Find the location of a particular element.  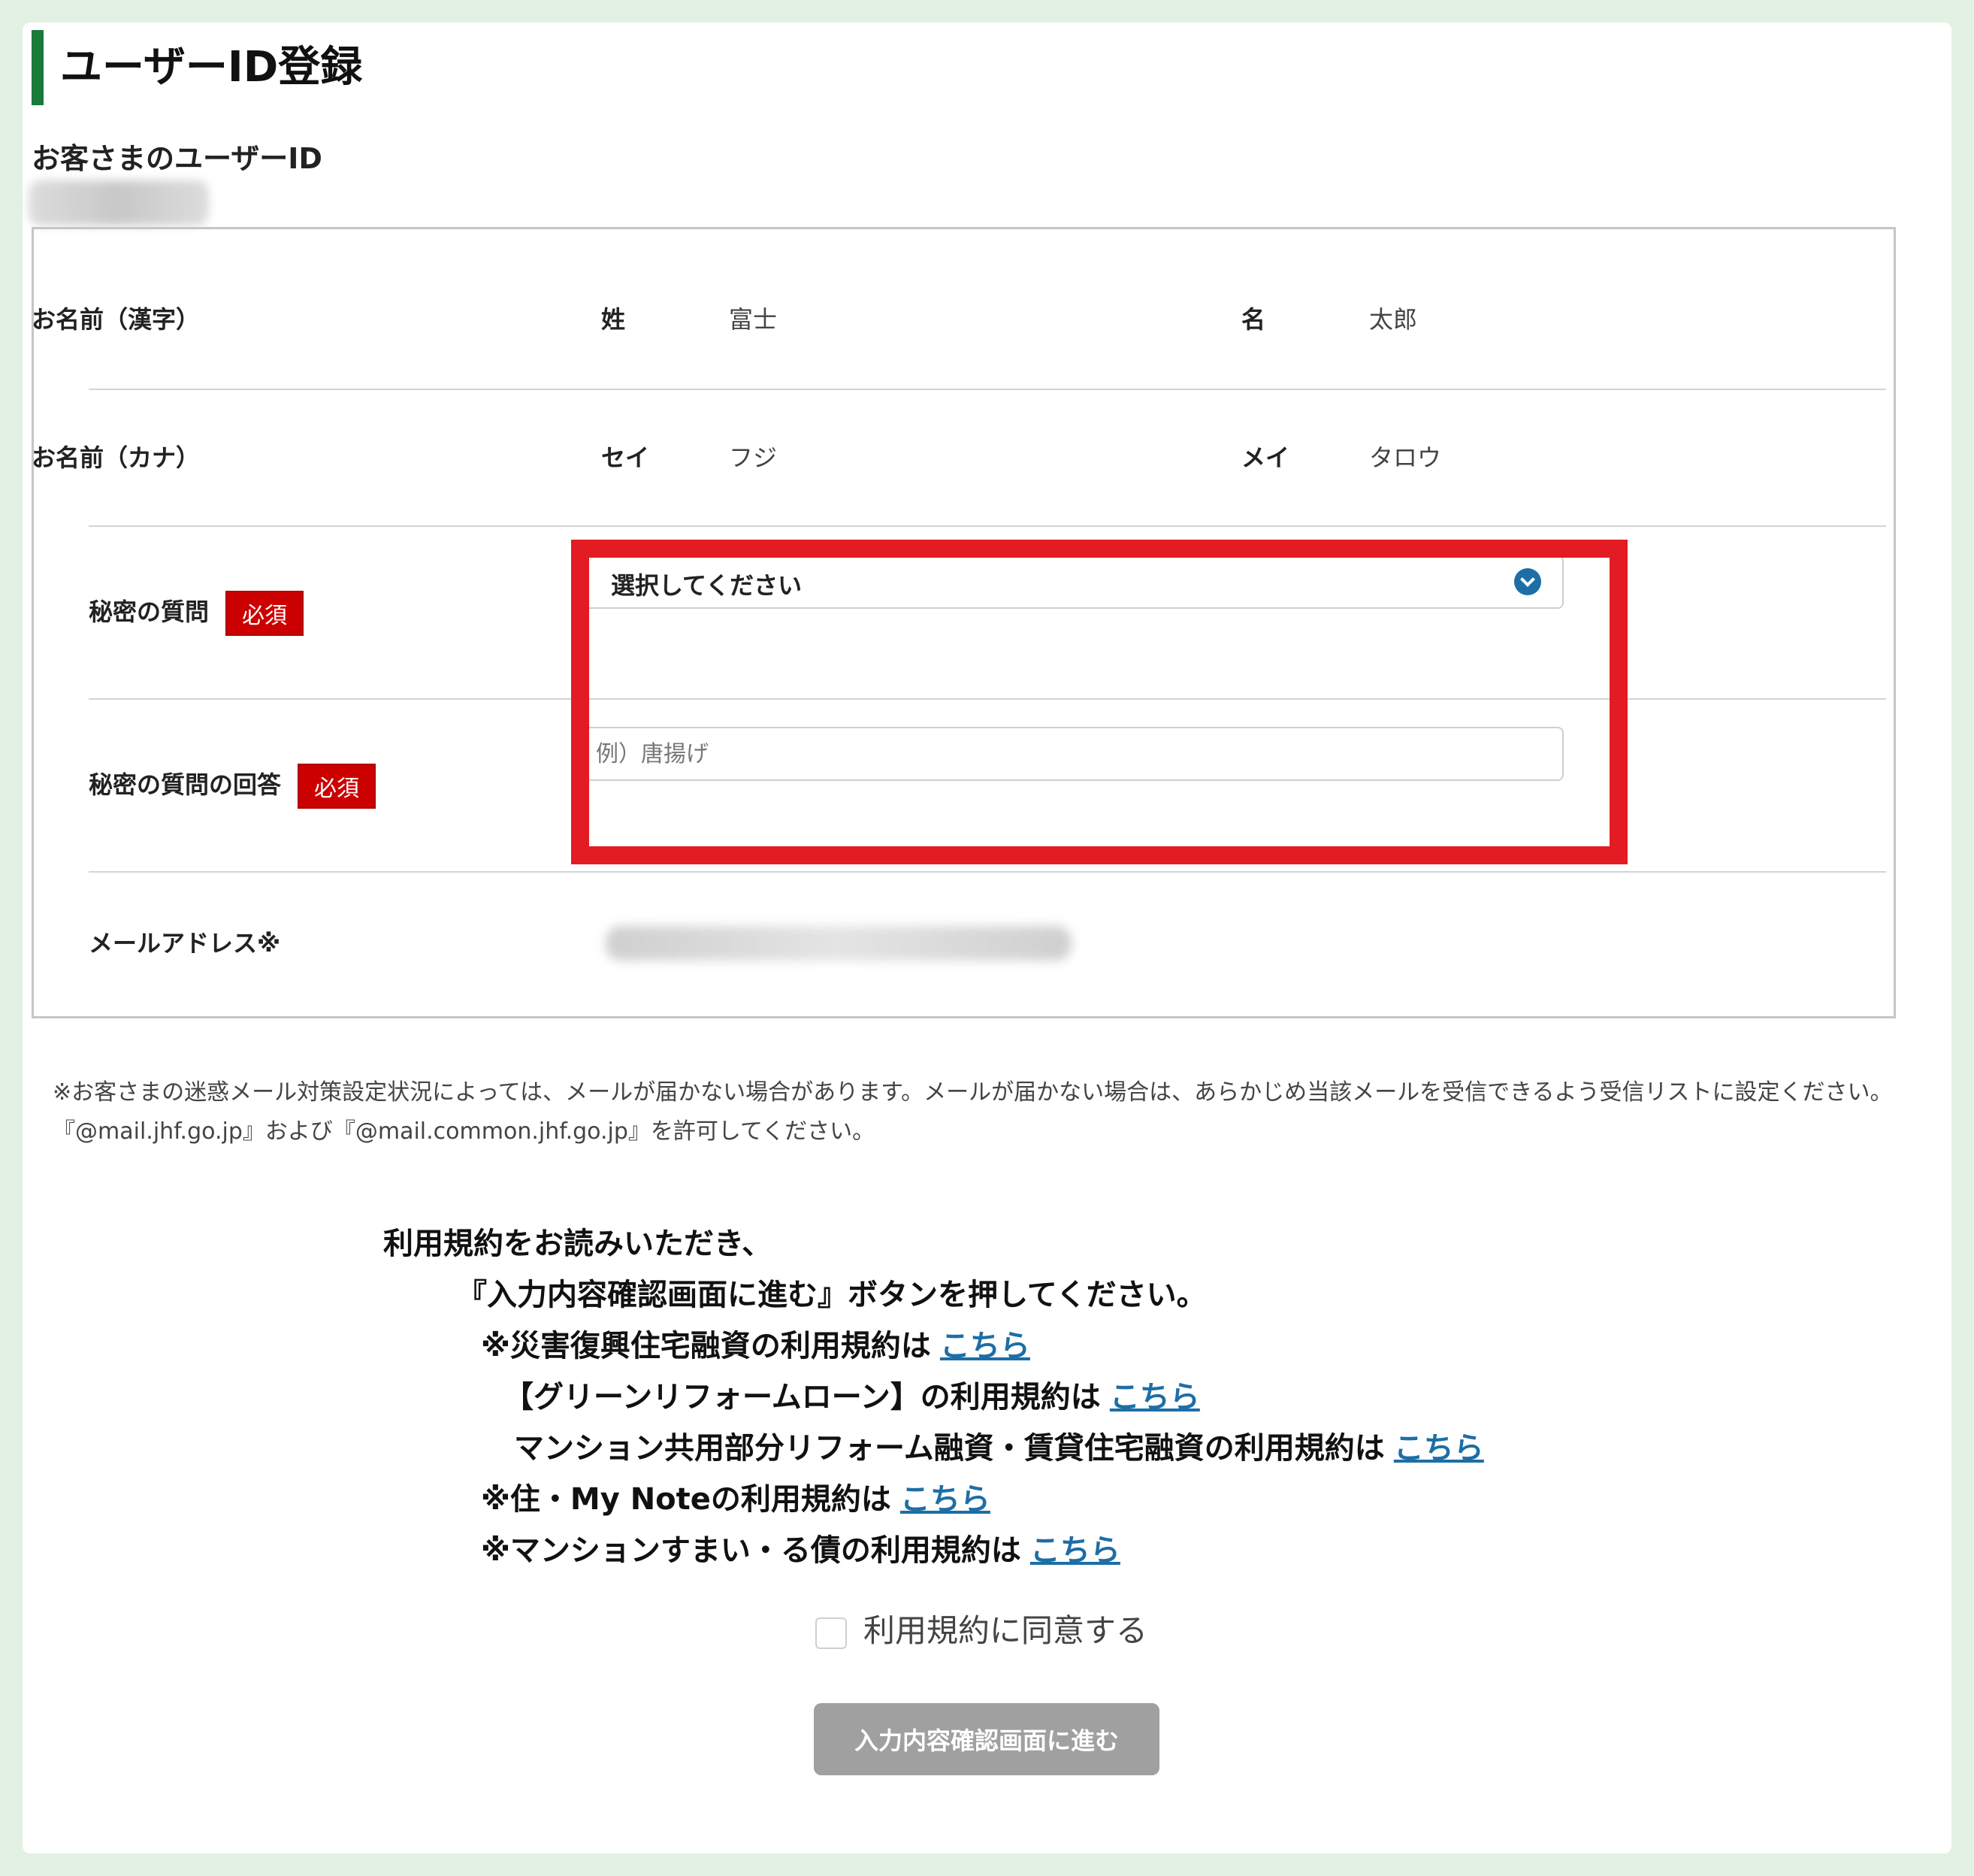

terms-intro-line2: 『入力内容確認画面に進む』ボタンを押してください。 is located at coordinates (832, 1295).